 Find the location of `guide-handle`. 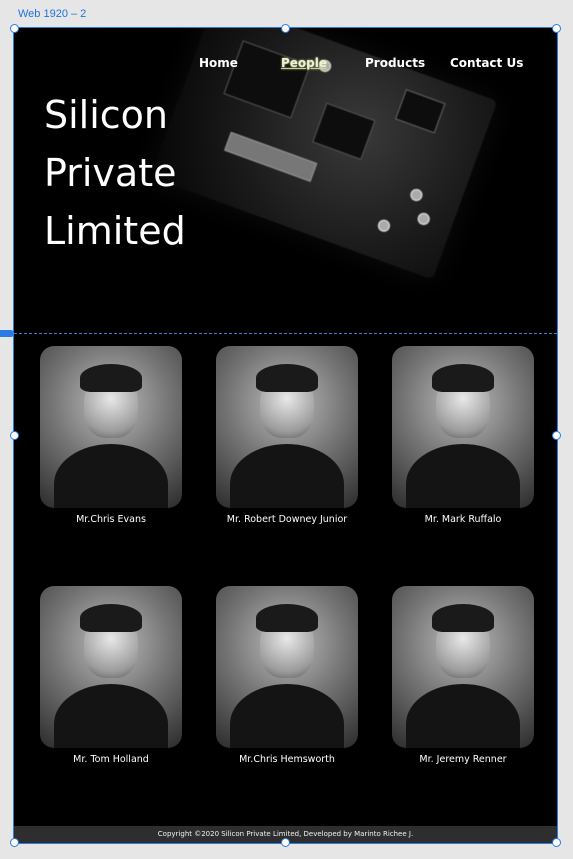

guide-handle is located at coordinates (7, 333).